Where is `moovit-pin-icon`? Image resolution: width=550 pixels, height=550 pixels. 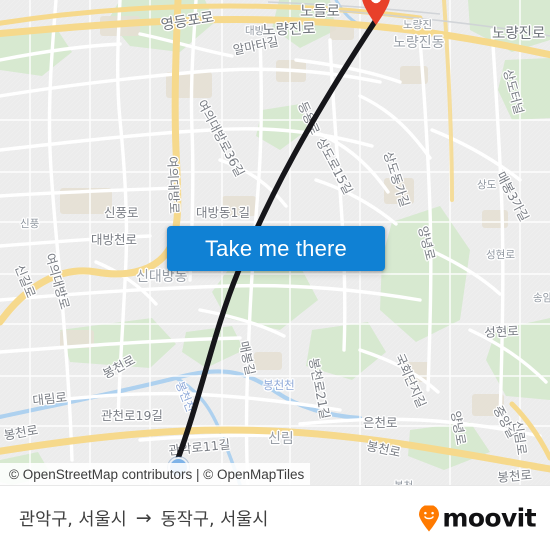 moovit-pin-icon is located at coordinates (429, 518).